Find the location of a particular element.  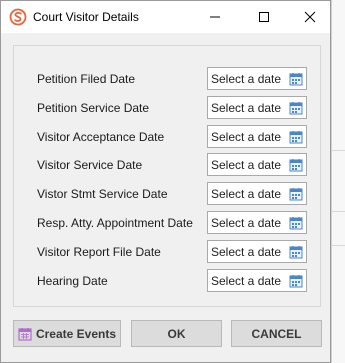

ok-button: OK is located at coordinates (176, 333).